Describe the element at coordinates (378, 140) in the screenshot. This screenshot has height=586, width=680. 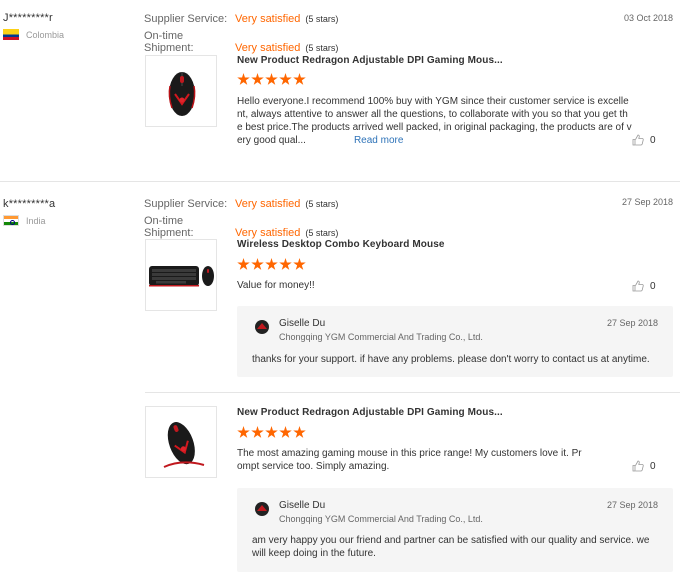
I see `read-more-link: Read more` at that location.